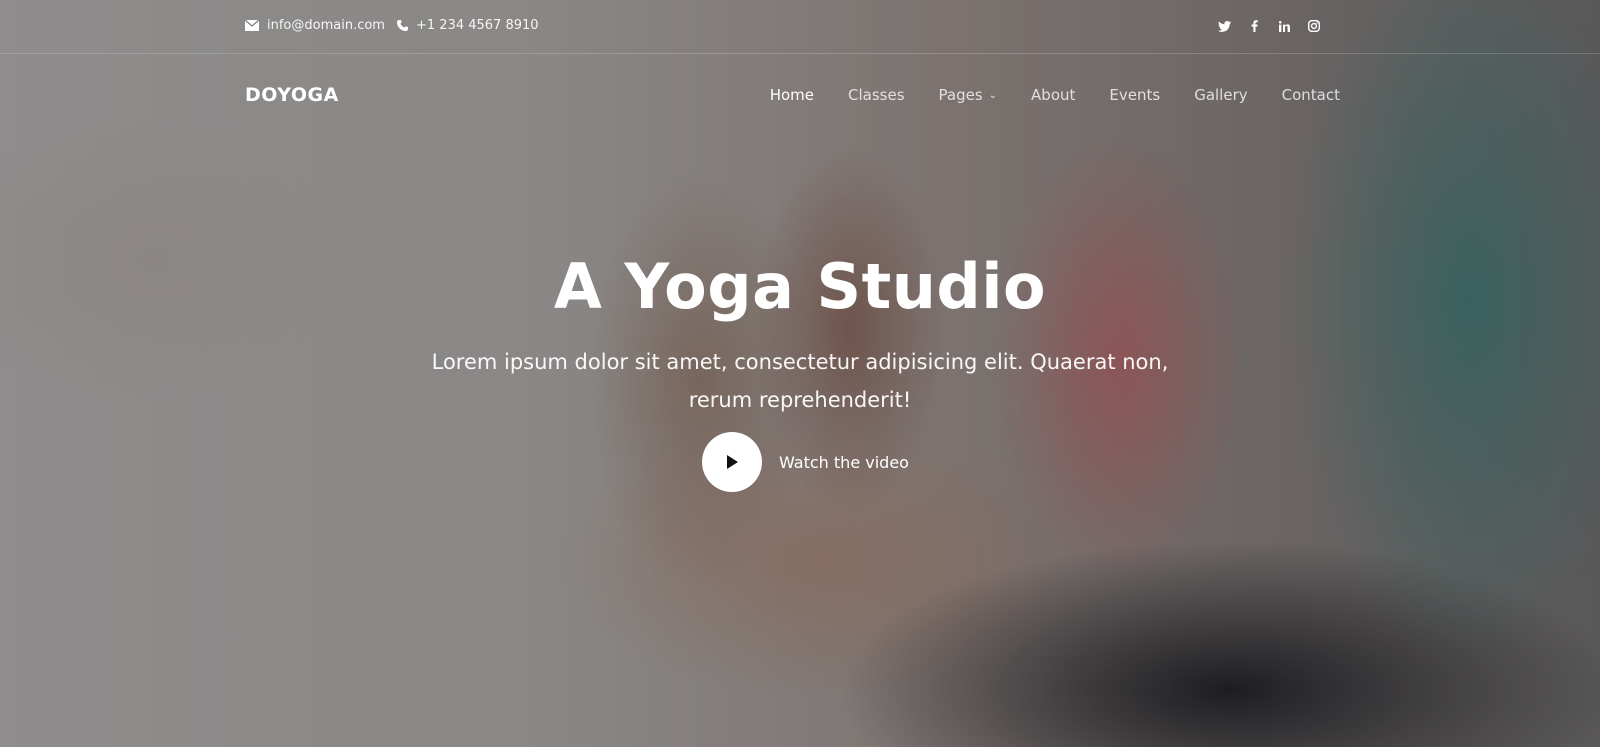 The height and width of the screenshot is (747, 1600). Describe the element at coordinates (1134, 95) in the screenshot. I see `nav-item-events: Events` at that location.